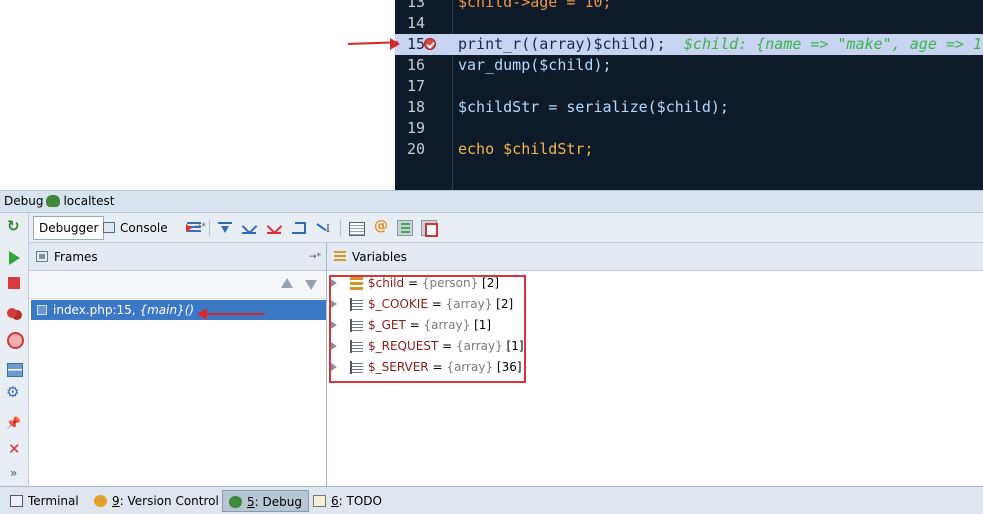  What do you see at coordinates (360, 501) in the screenshot?
I see `tab-todo-label: : TODO` at bounding box center [360, 501].